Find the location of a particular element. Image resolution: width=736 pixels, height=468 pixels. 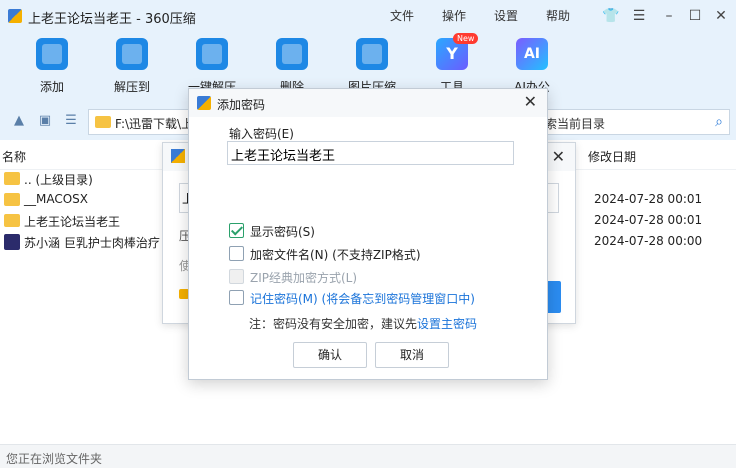

security-note: 注：密码没有安全加密，建议先设置主密码 is located at coordinates (363, 324).